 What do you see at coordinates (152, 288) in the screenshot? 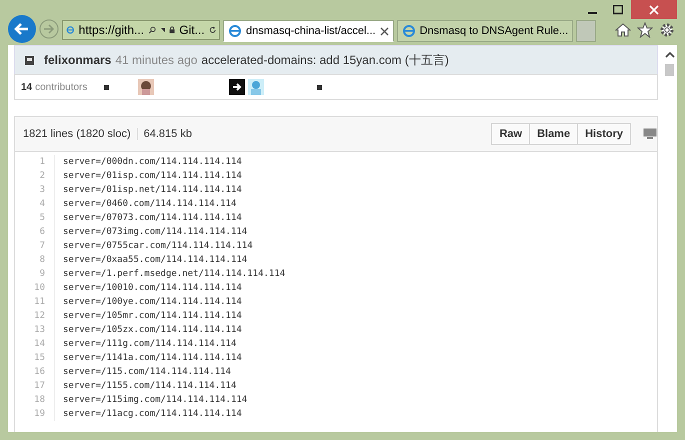
I see `code-line: server=/10010.com/114.114.114.114` at bounding box center [152, 288].